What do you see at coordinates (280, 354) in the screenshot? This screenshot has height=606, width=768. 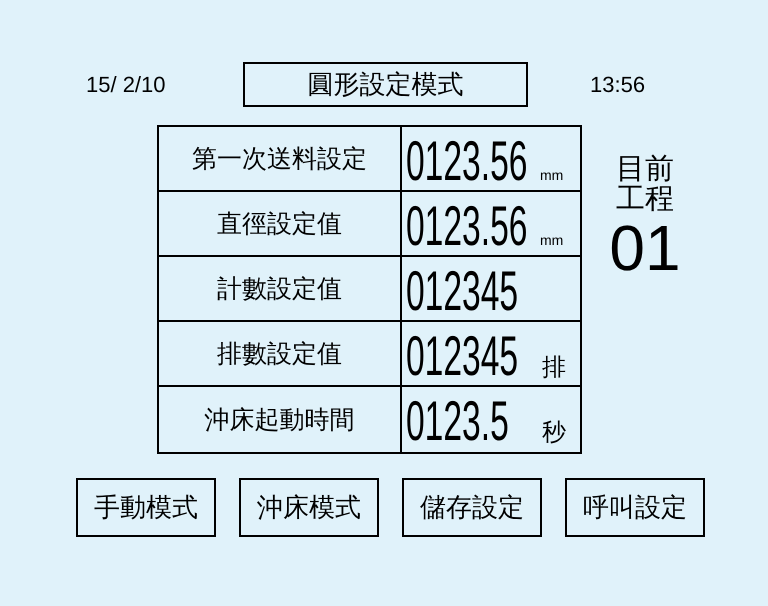 I see `setting-label: 排數設定值` at bounding box center [280, 354].